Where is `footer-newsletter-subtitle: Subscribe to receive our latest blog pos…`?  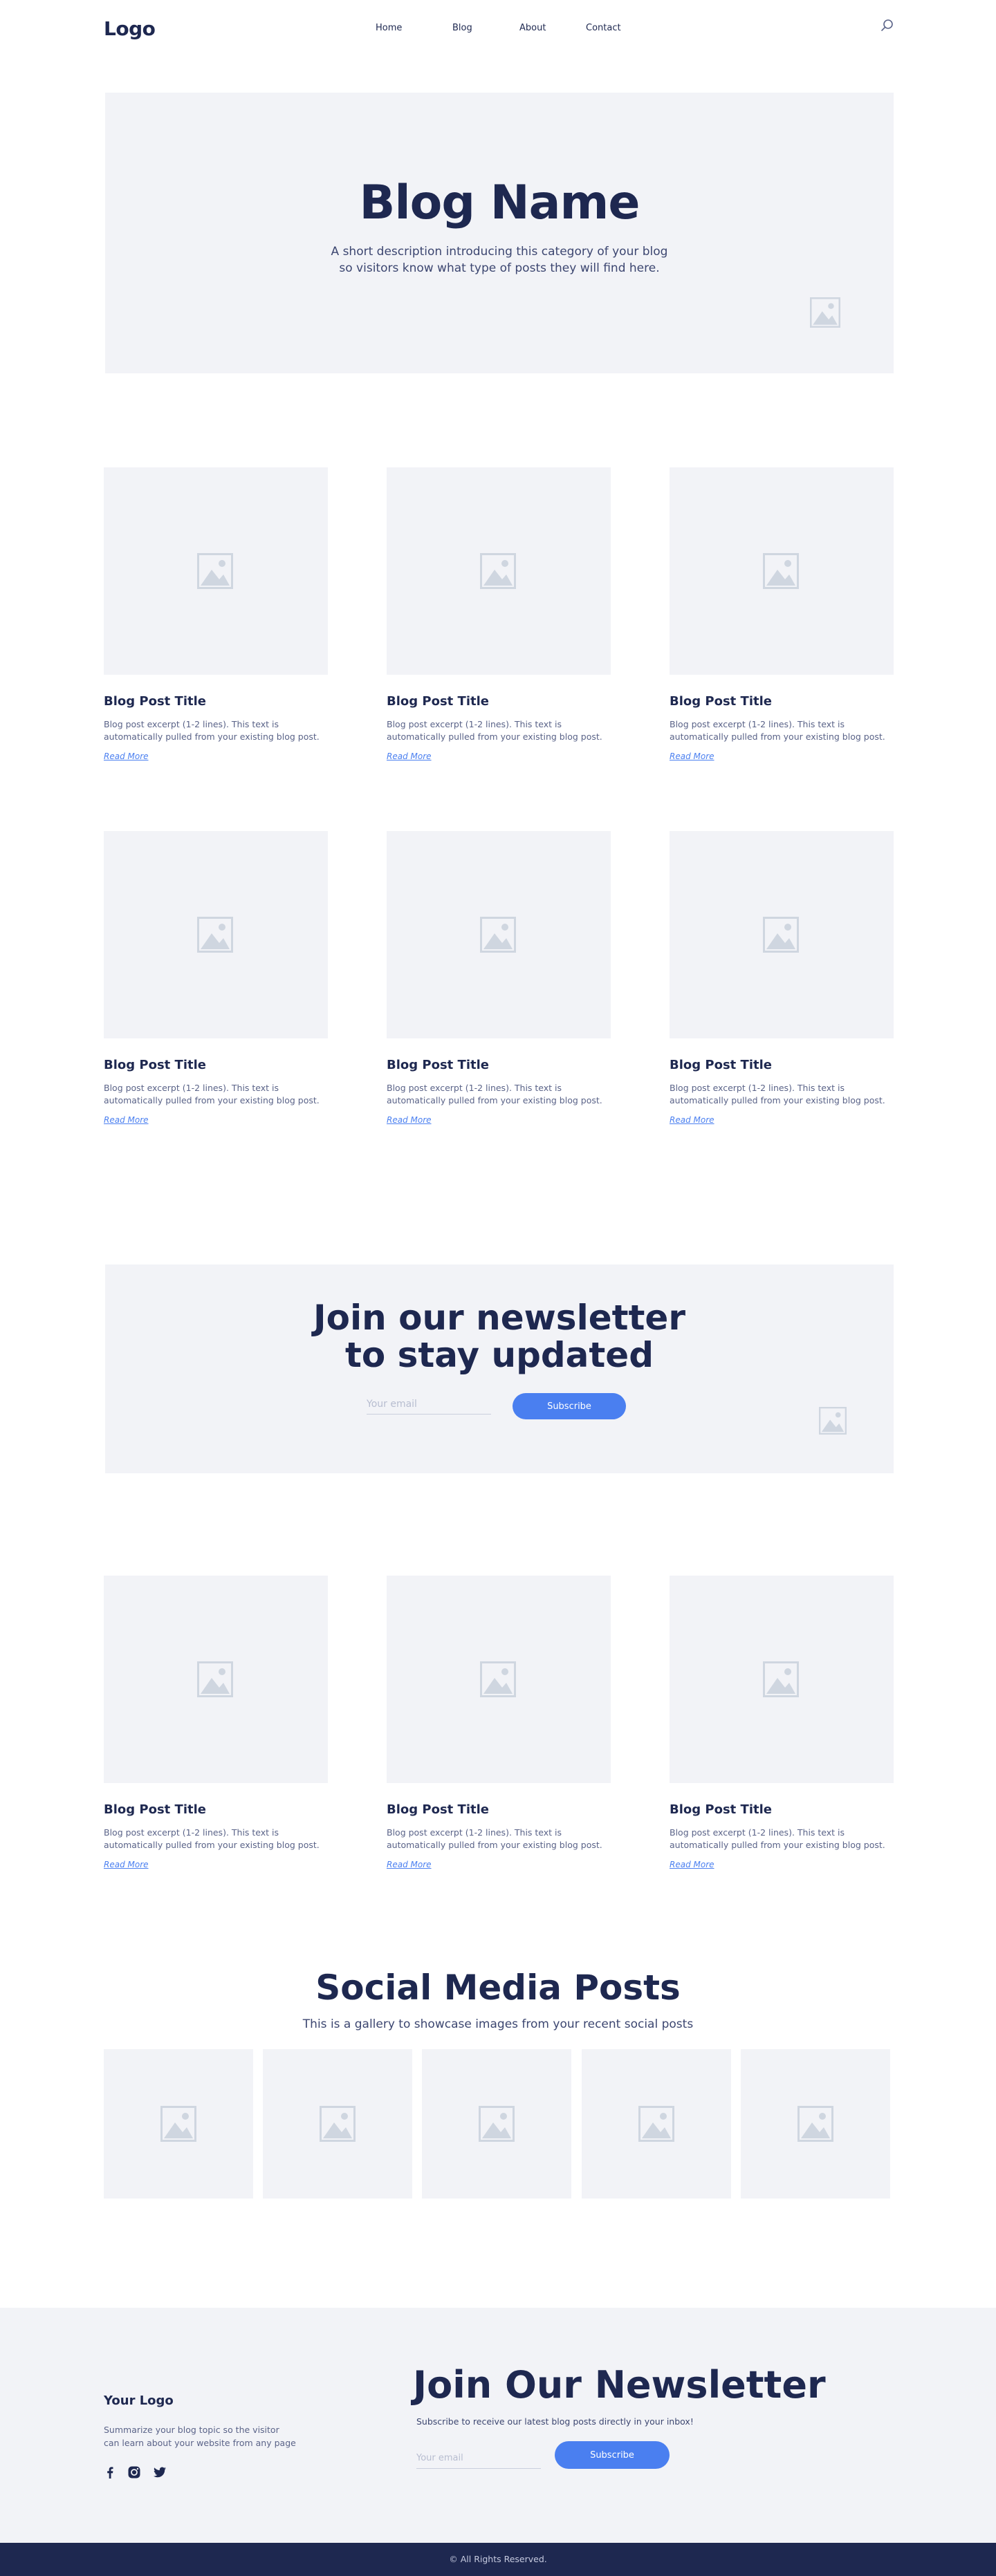 footer-newsletter-subtitle: Subscribe to receive our latest blog pos… is located at coordinates (555, 2421).